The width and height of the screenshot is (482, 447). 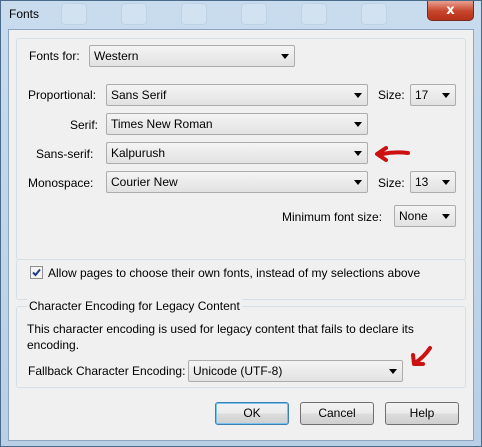 What do you see at coordinates (62, 95) in the screenshot?
I see `proportional-label: Proportional:` at bounding box center [62, 95].